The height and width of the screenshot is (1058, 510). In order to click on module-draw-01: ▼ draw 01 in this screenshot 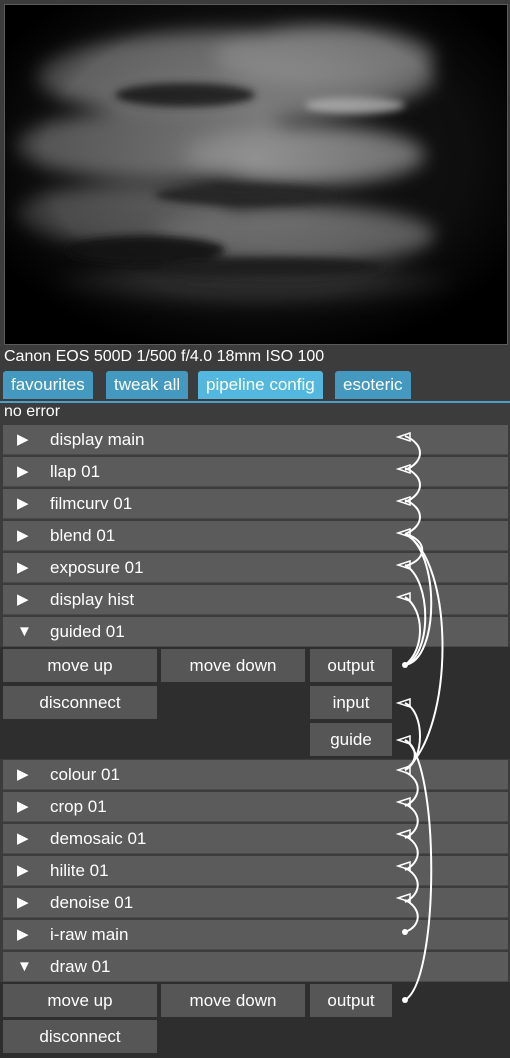, I will do `click(255, 967)`.